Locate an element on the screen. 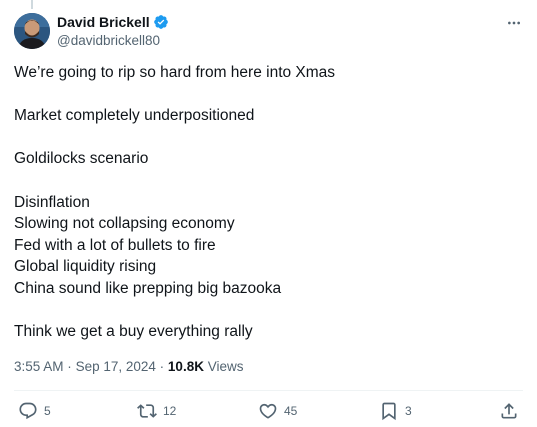  avatar-image is located at coordinates (32, 31).